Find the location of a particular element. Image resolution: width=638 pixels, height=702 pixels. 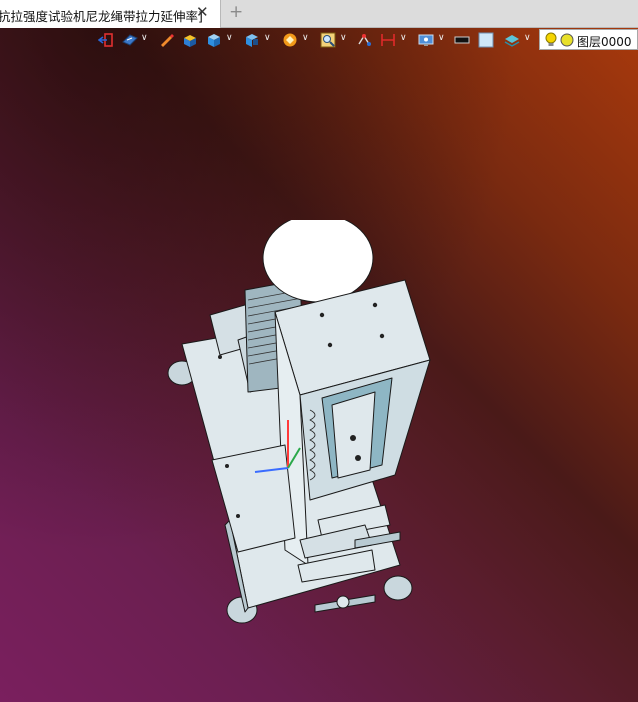

document-tab: 抗拉强度试验机尼龙绳带拉力延伸率] ✕ is located at coordinates (110, 14).